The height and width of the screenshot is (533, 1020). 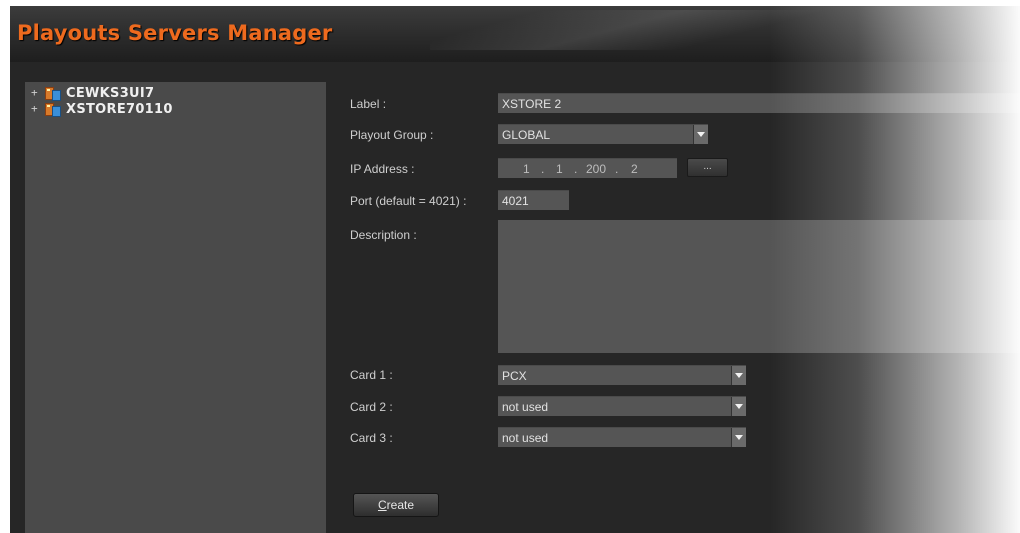 I want to click on ip-address-input: 1 . 1 . 200 . 2, so click(x=587, y=168).